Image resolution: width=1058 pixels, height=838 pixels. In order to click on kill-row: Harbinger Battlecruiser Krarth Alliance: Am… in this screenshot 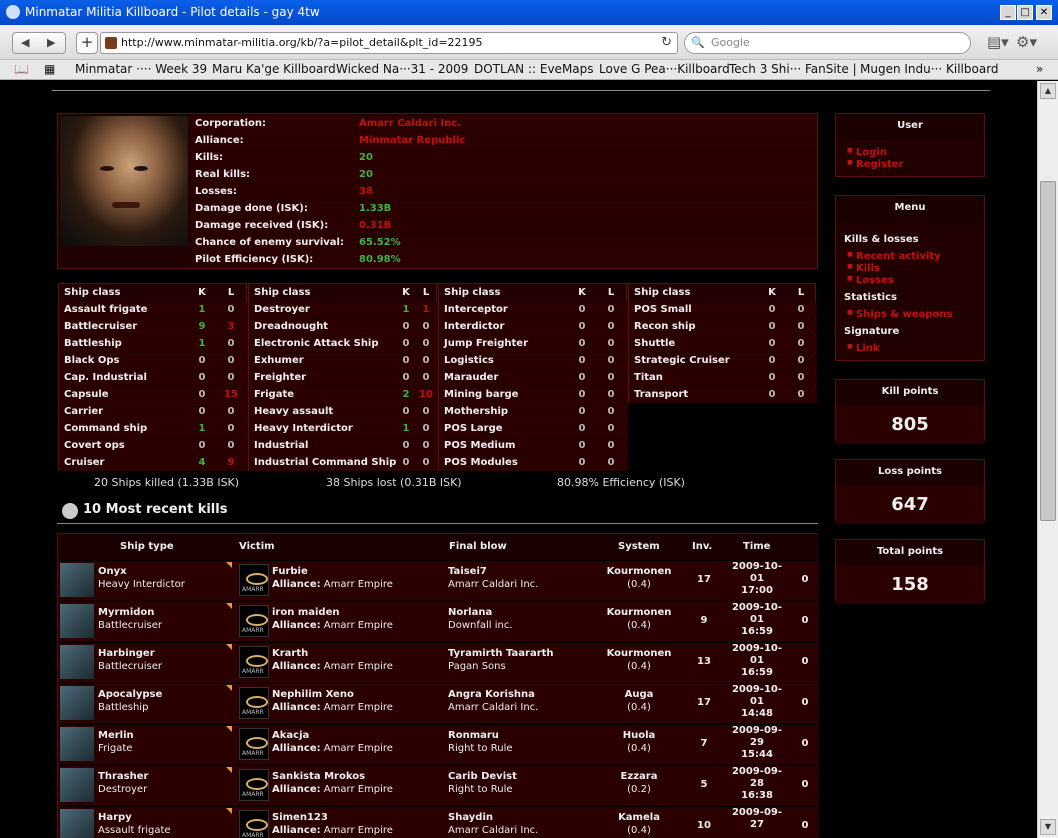, I will do `click(438, 662)`.